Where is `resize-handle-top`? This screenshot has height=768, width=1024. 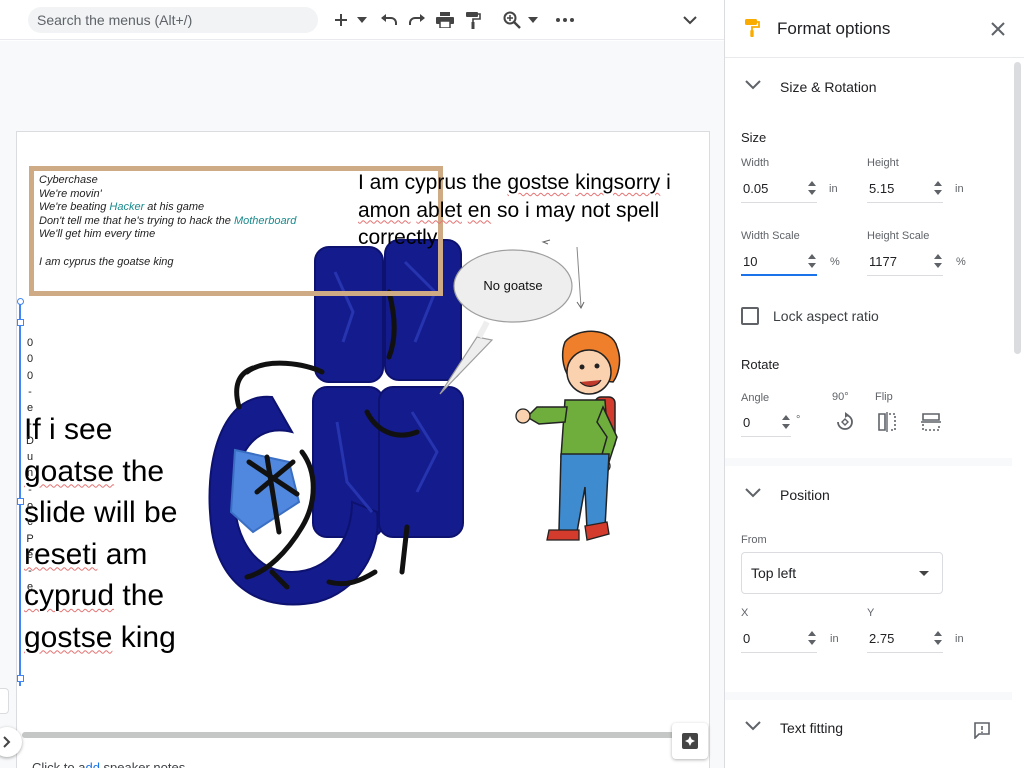 resize-handle-top is located at coordinates (20, 322).